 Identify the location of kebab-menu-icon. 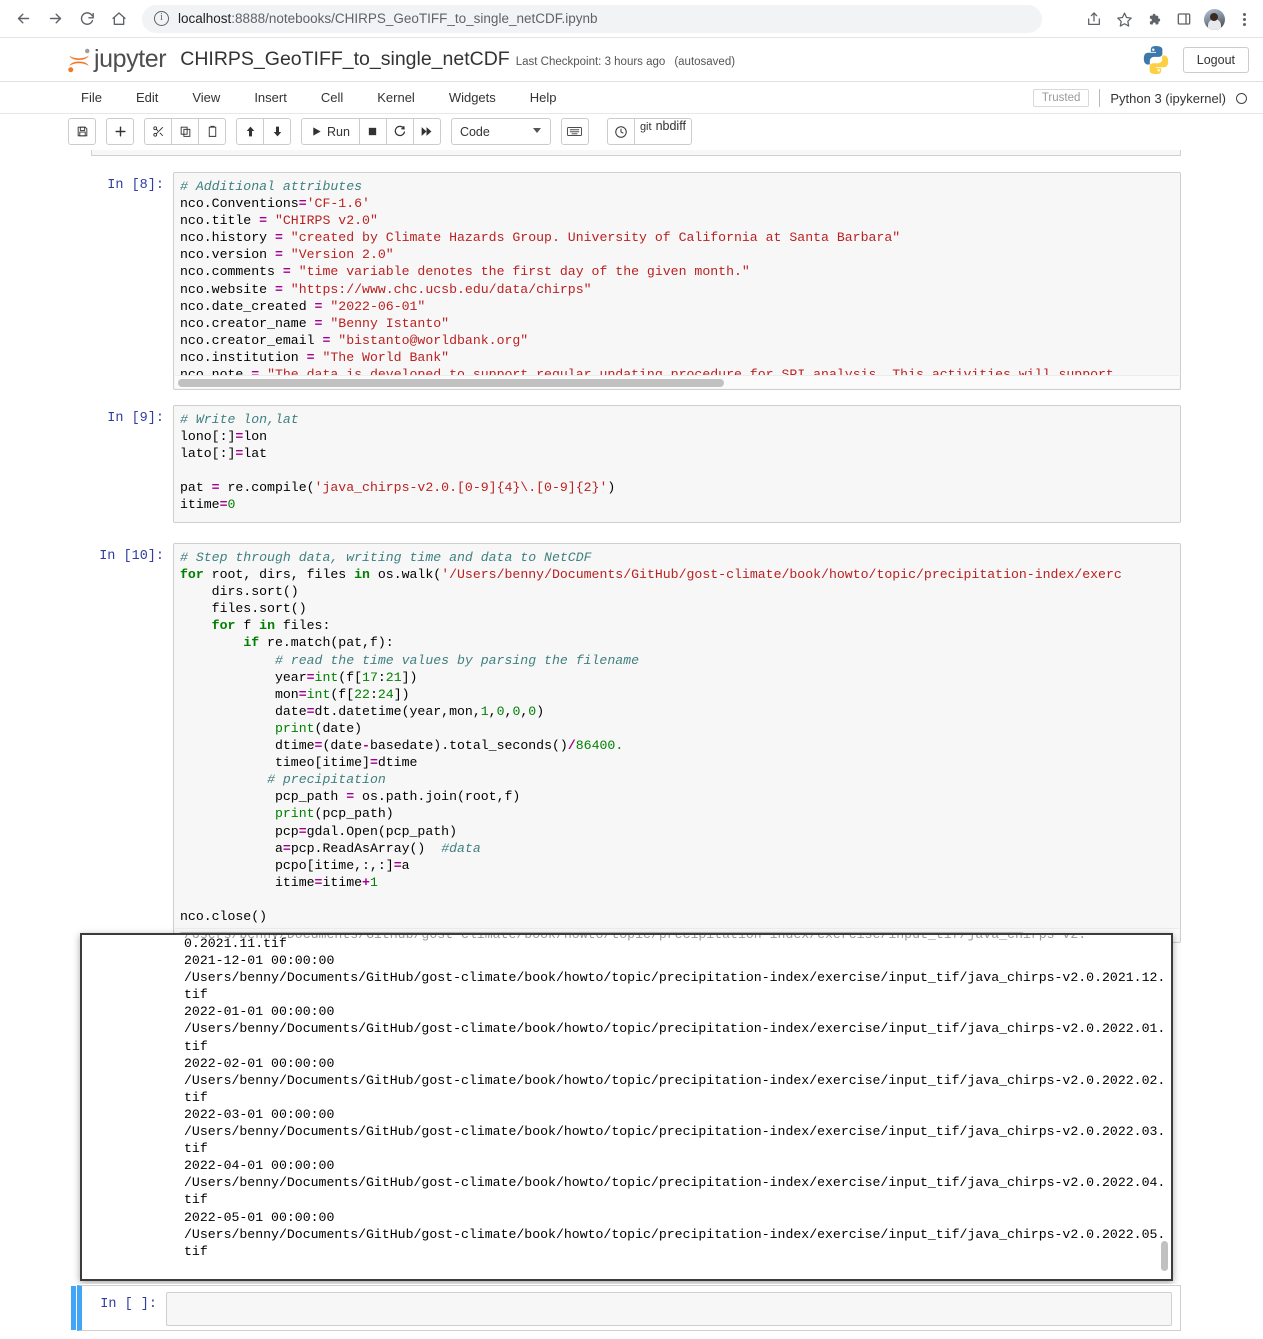
(1244, 19).